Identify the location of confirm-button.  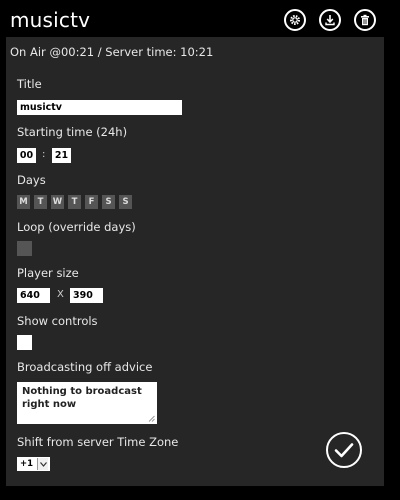
(344, 450).